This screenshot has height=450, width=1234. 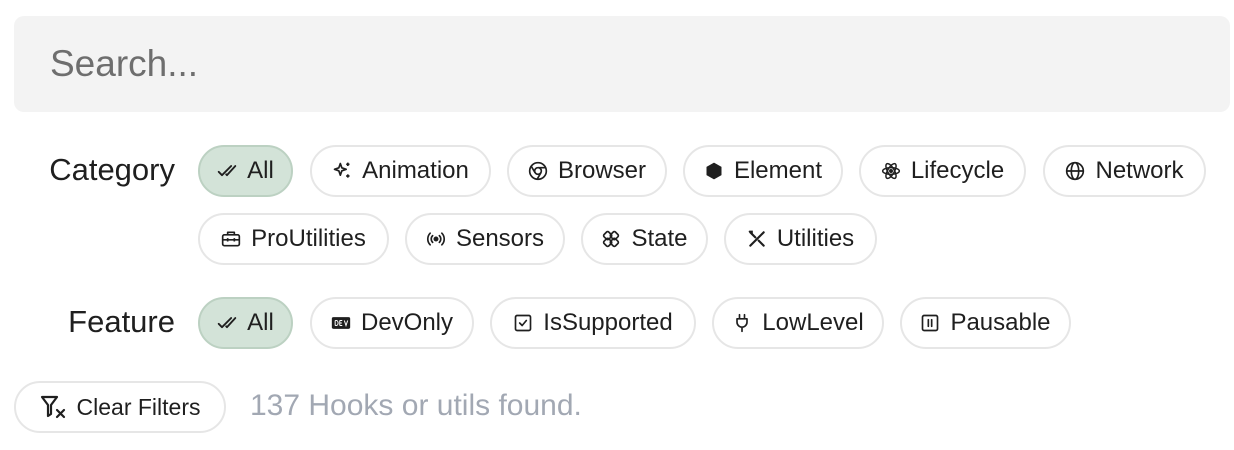 What do you see at coordinates (611, 239) in the screenshot?
I see `state-icon` at bounding box center [611, 239].